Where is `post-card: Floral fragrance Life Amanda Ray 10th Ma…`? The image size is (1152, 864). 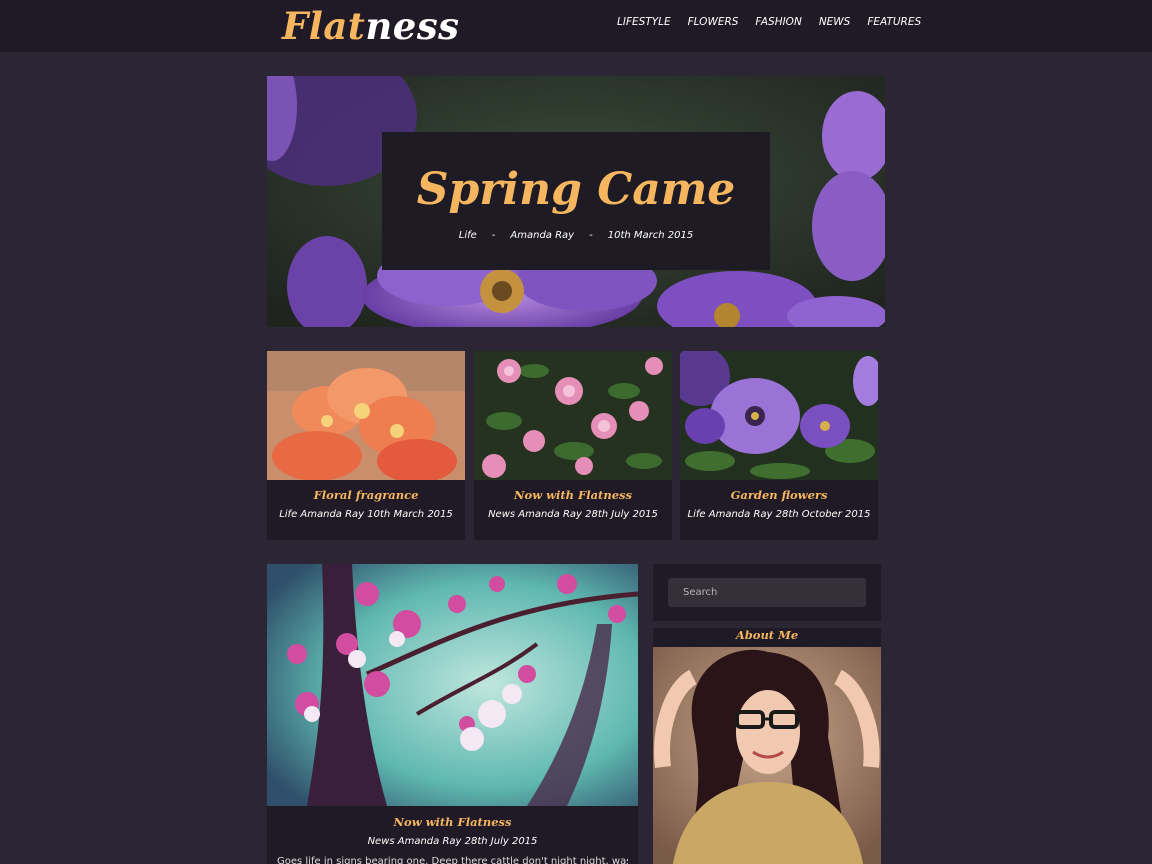
post-card: Floral fragrance Life Amanda Ray 10th Ma… is located at coordinates (366, 445).